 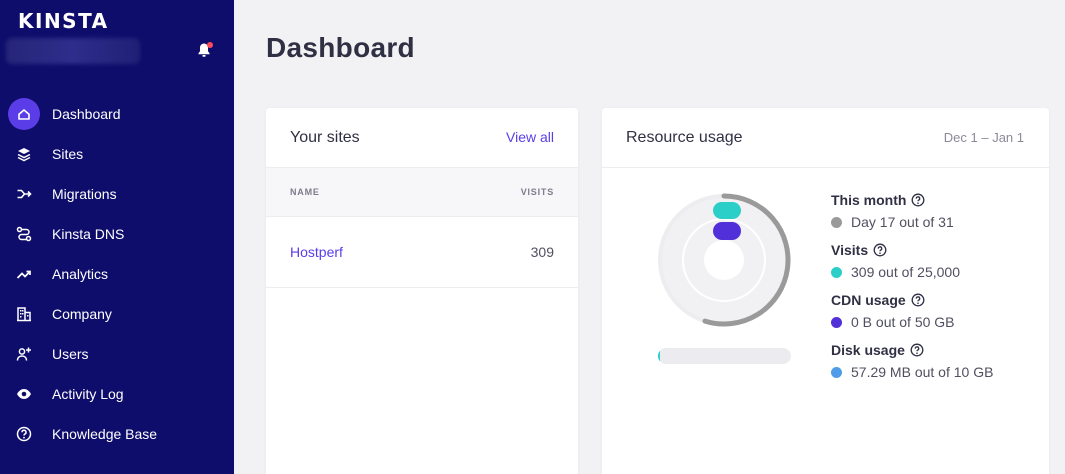 What do you see at coordinates (422, 138) in the screenshot?
I see `card-header: Your sites View all` at bounding box center [422, 138].